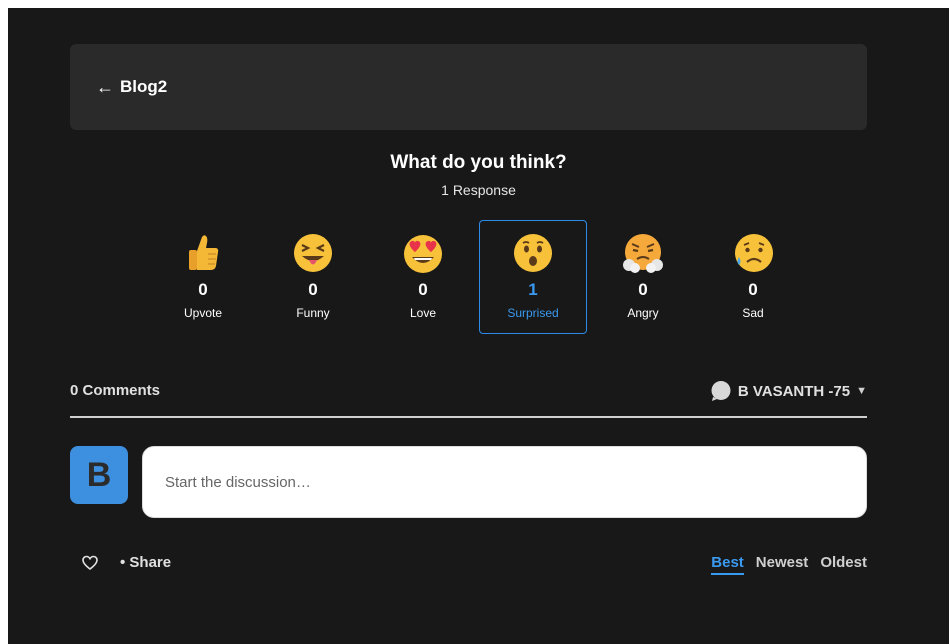 The width and height of the screenshot is (949, 644). What do you see at coordinates (753, 277) in the screenshot?
I see `reaction-sad: 0 Sad` at bounding box center [753, 277].